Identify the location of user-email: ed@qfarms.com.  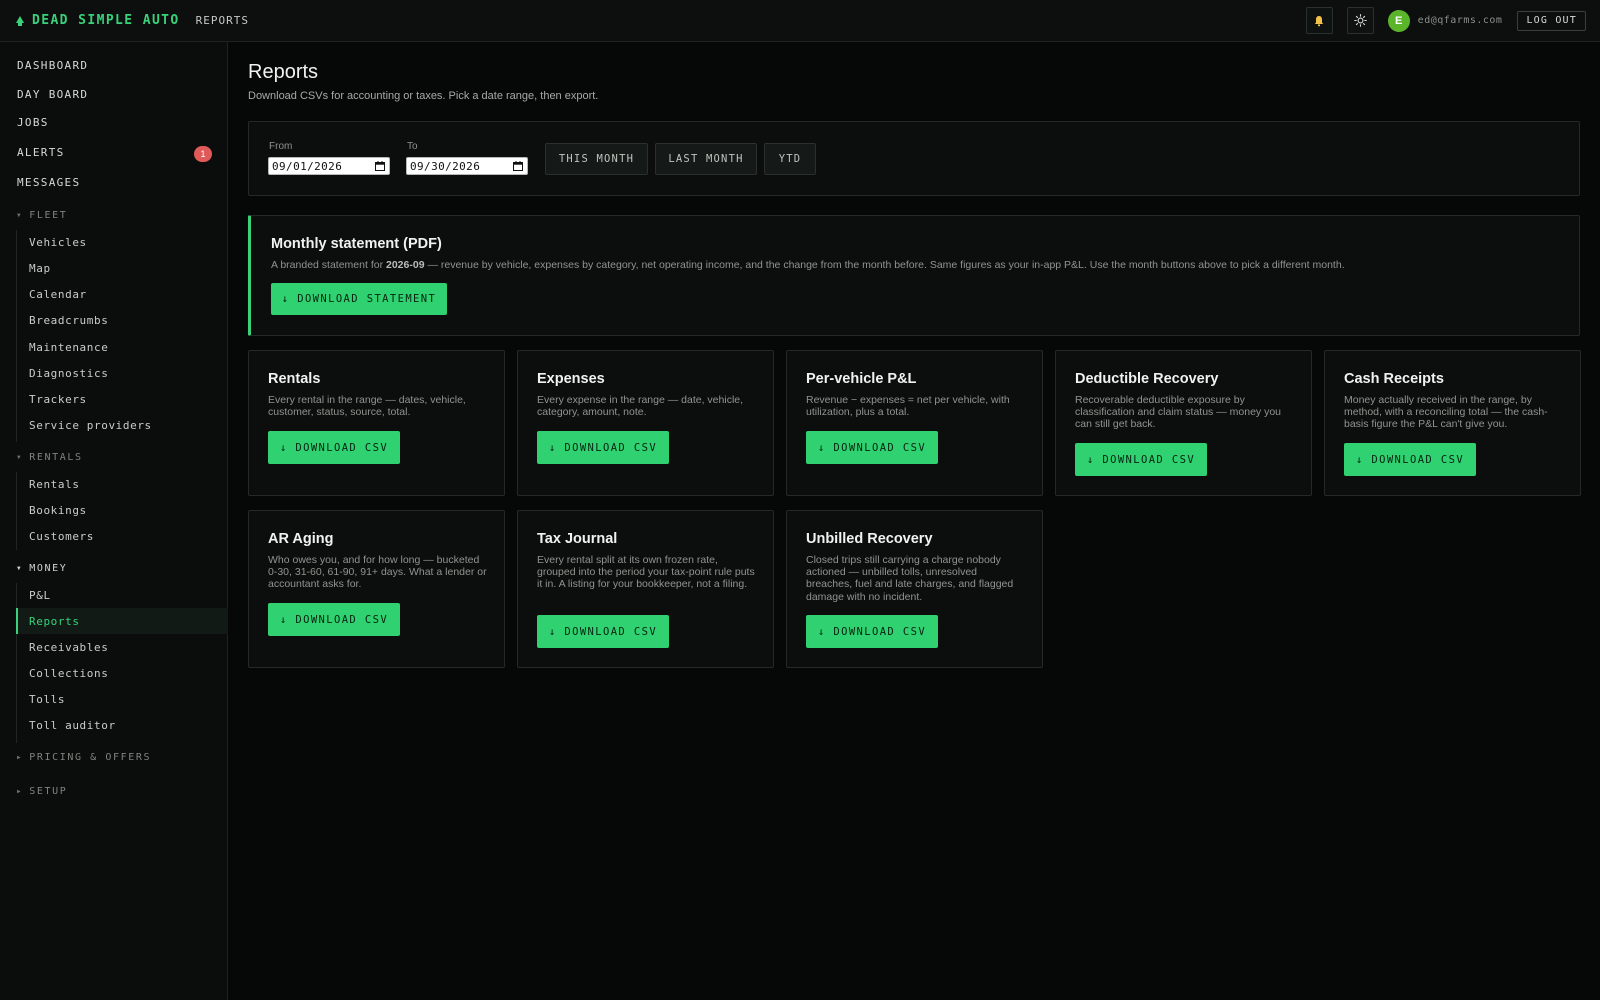
(1460, 20).